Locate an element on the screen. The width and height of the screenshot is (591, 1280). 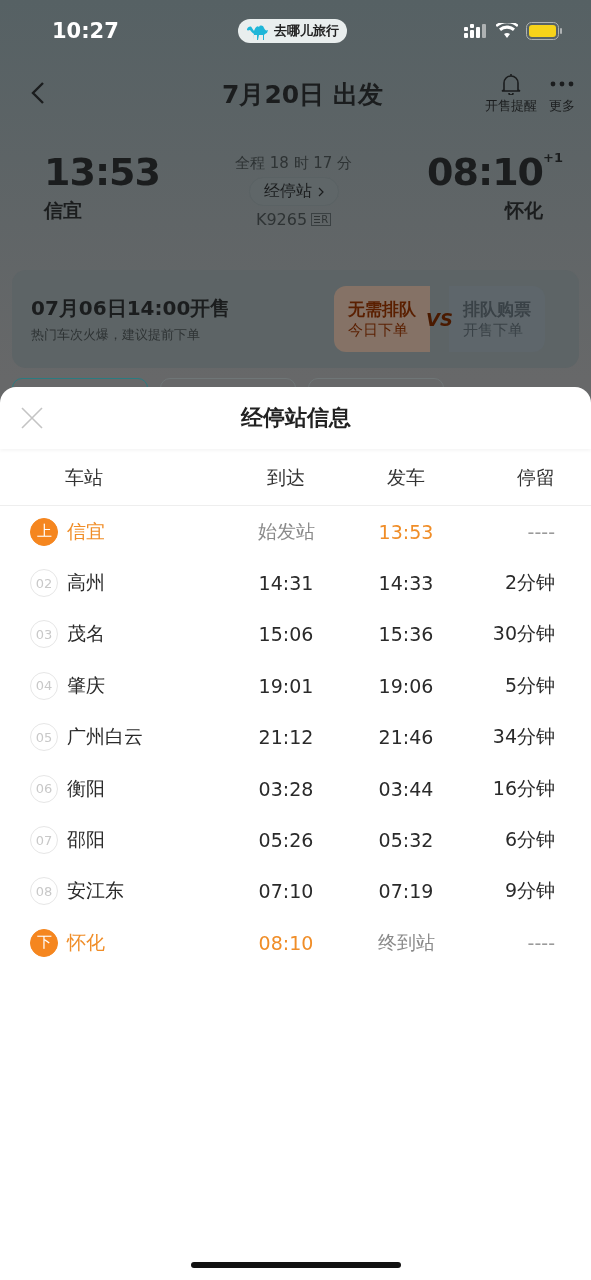
departure-cell-text: 14:33 is located at coordinates (406, 583).